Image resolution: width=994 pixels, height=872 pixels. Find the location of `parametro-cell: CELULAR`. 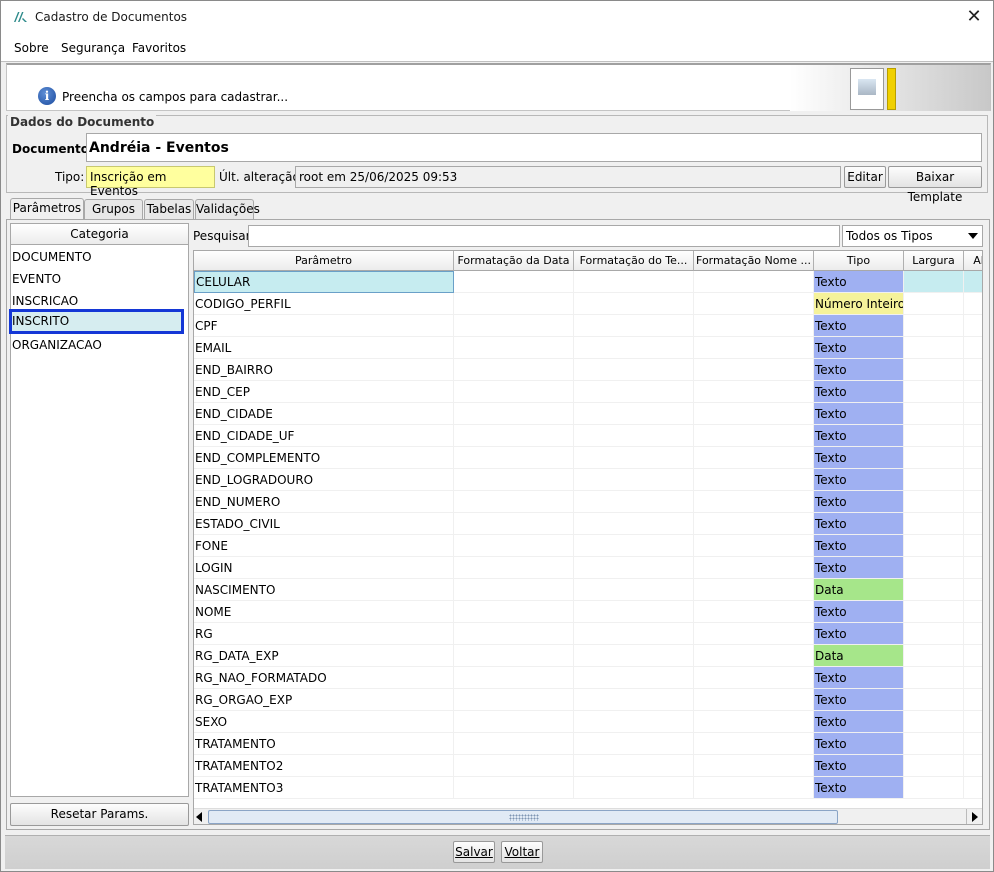

parametro-cell: CELULAR is located at coordinates (324, 282).